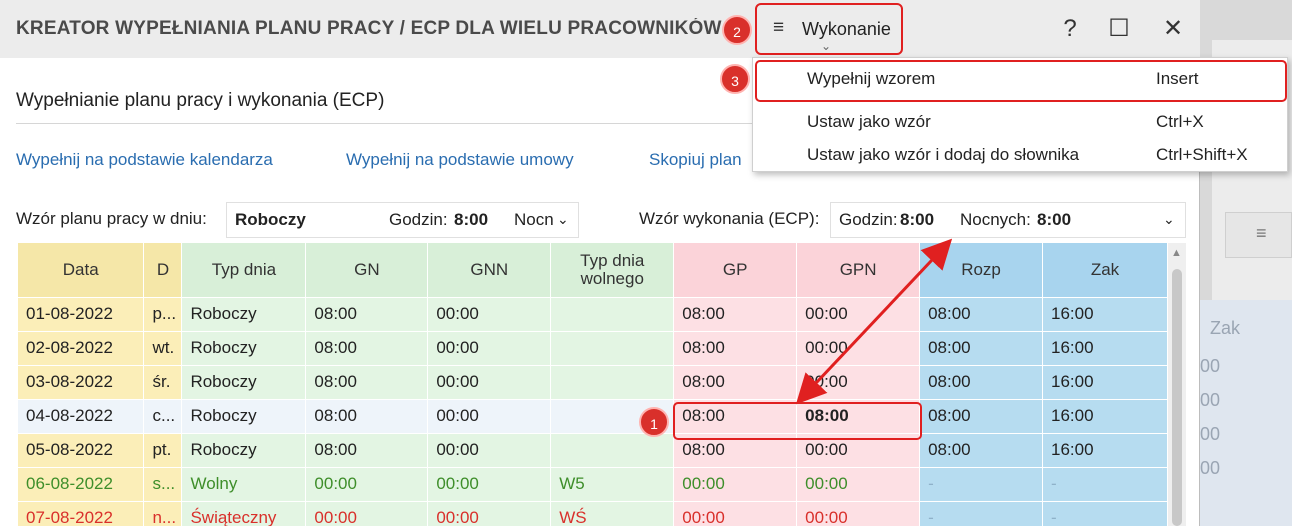  What do you see at coordinates (489, 270) in the screenshot?
I see `col-header-gnn: GNN` at bounding box center [489, 270].